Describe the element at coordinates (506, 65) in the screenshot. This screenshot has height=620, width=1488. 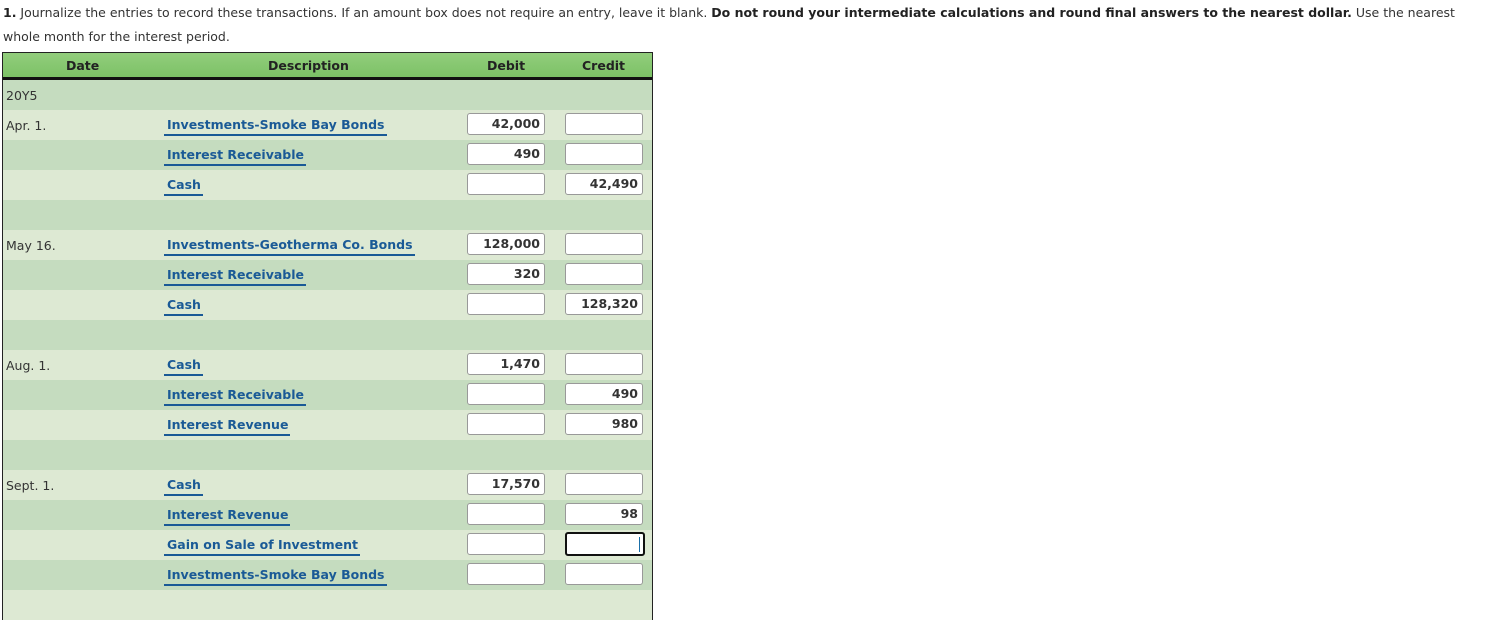
I see `header-debit: Debit` at that location.